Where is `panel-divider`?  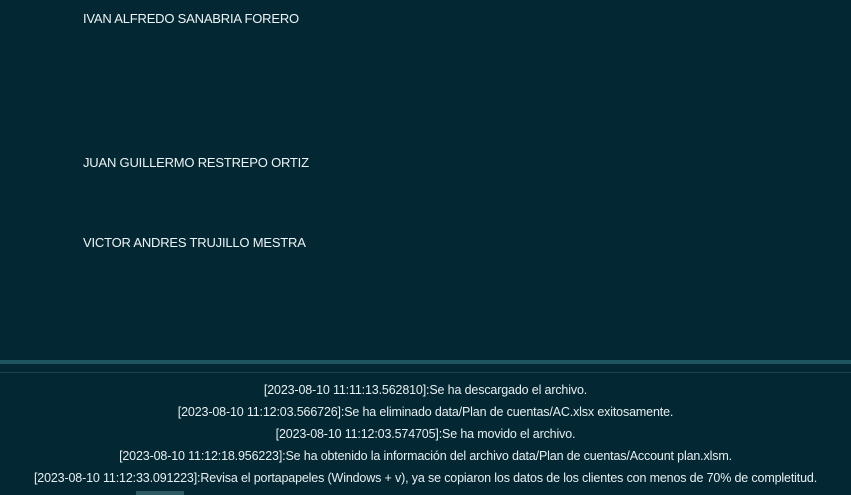
panel-divider is located at coordinates (425, 362).